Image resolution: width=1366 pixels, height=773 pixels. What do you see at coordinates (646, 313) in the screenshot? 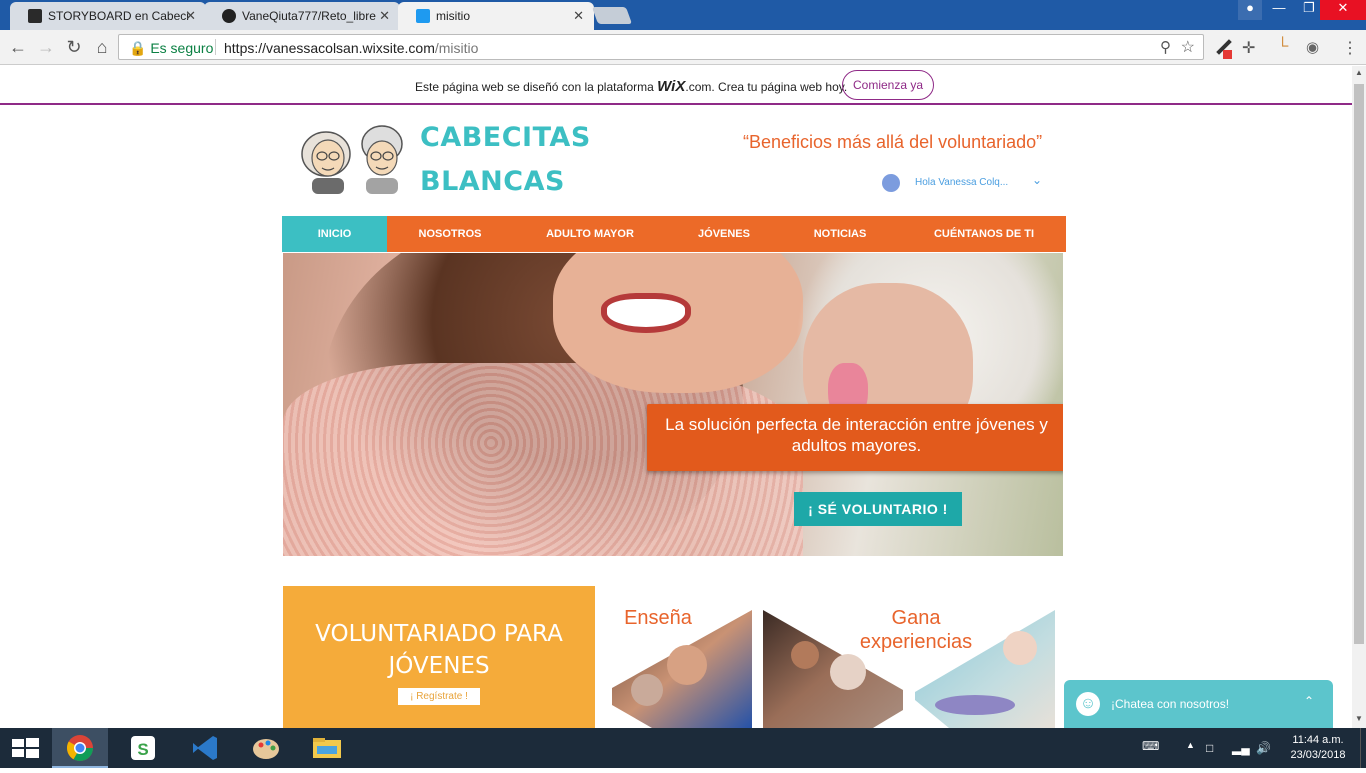
I see `hero-photo-shape` at bounding box center [646, 313].